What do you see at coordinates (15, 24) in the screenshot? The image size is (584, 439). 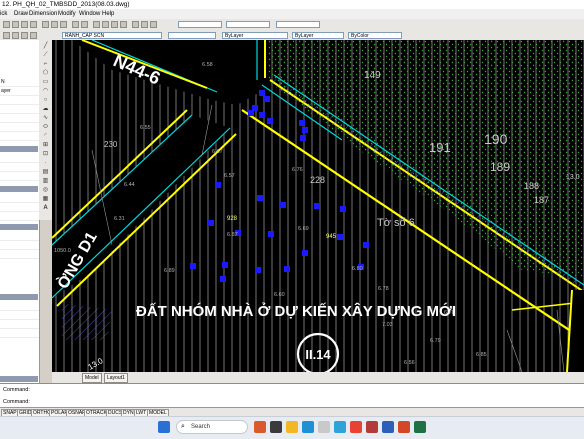 I see `open-icon` at bounding box center [15, 24].